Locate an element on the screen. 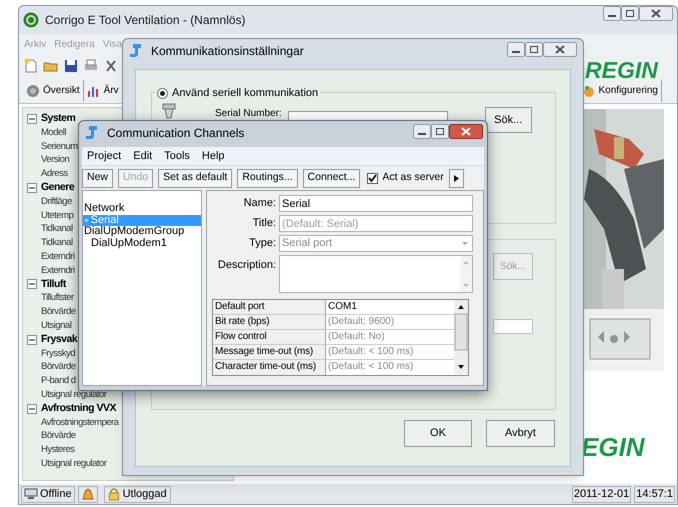  list-item: Network is located at coordinates (142, 208).